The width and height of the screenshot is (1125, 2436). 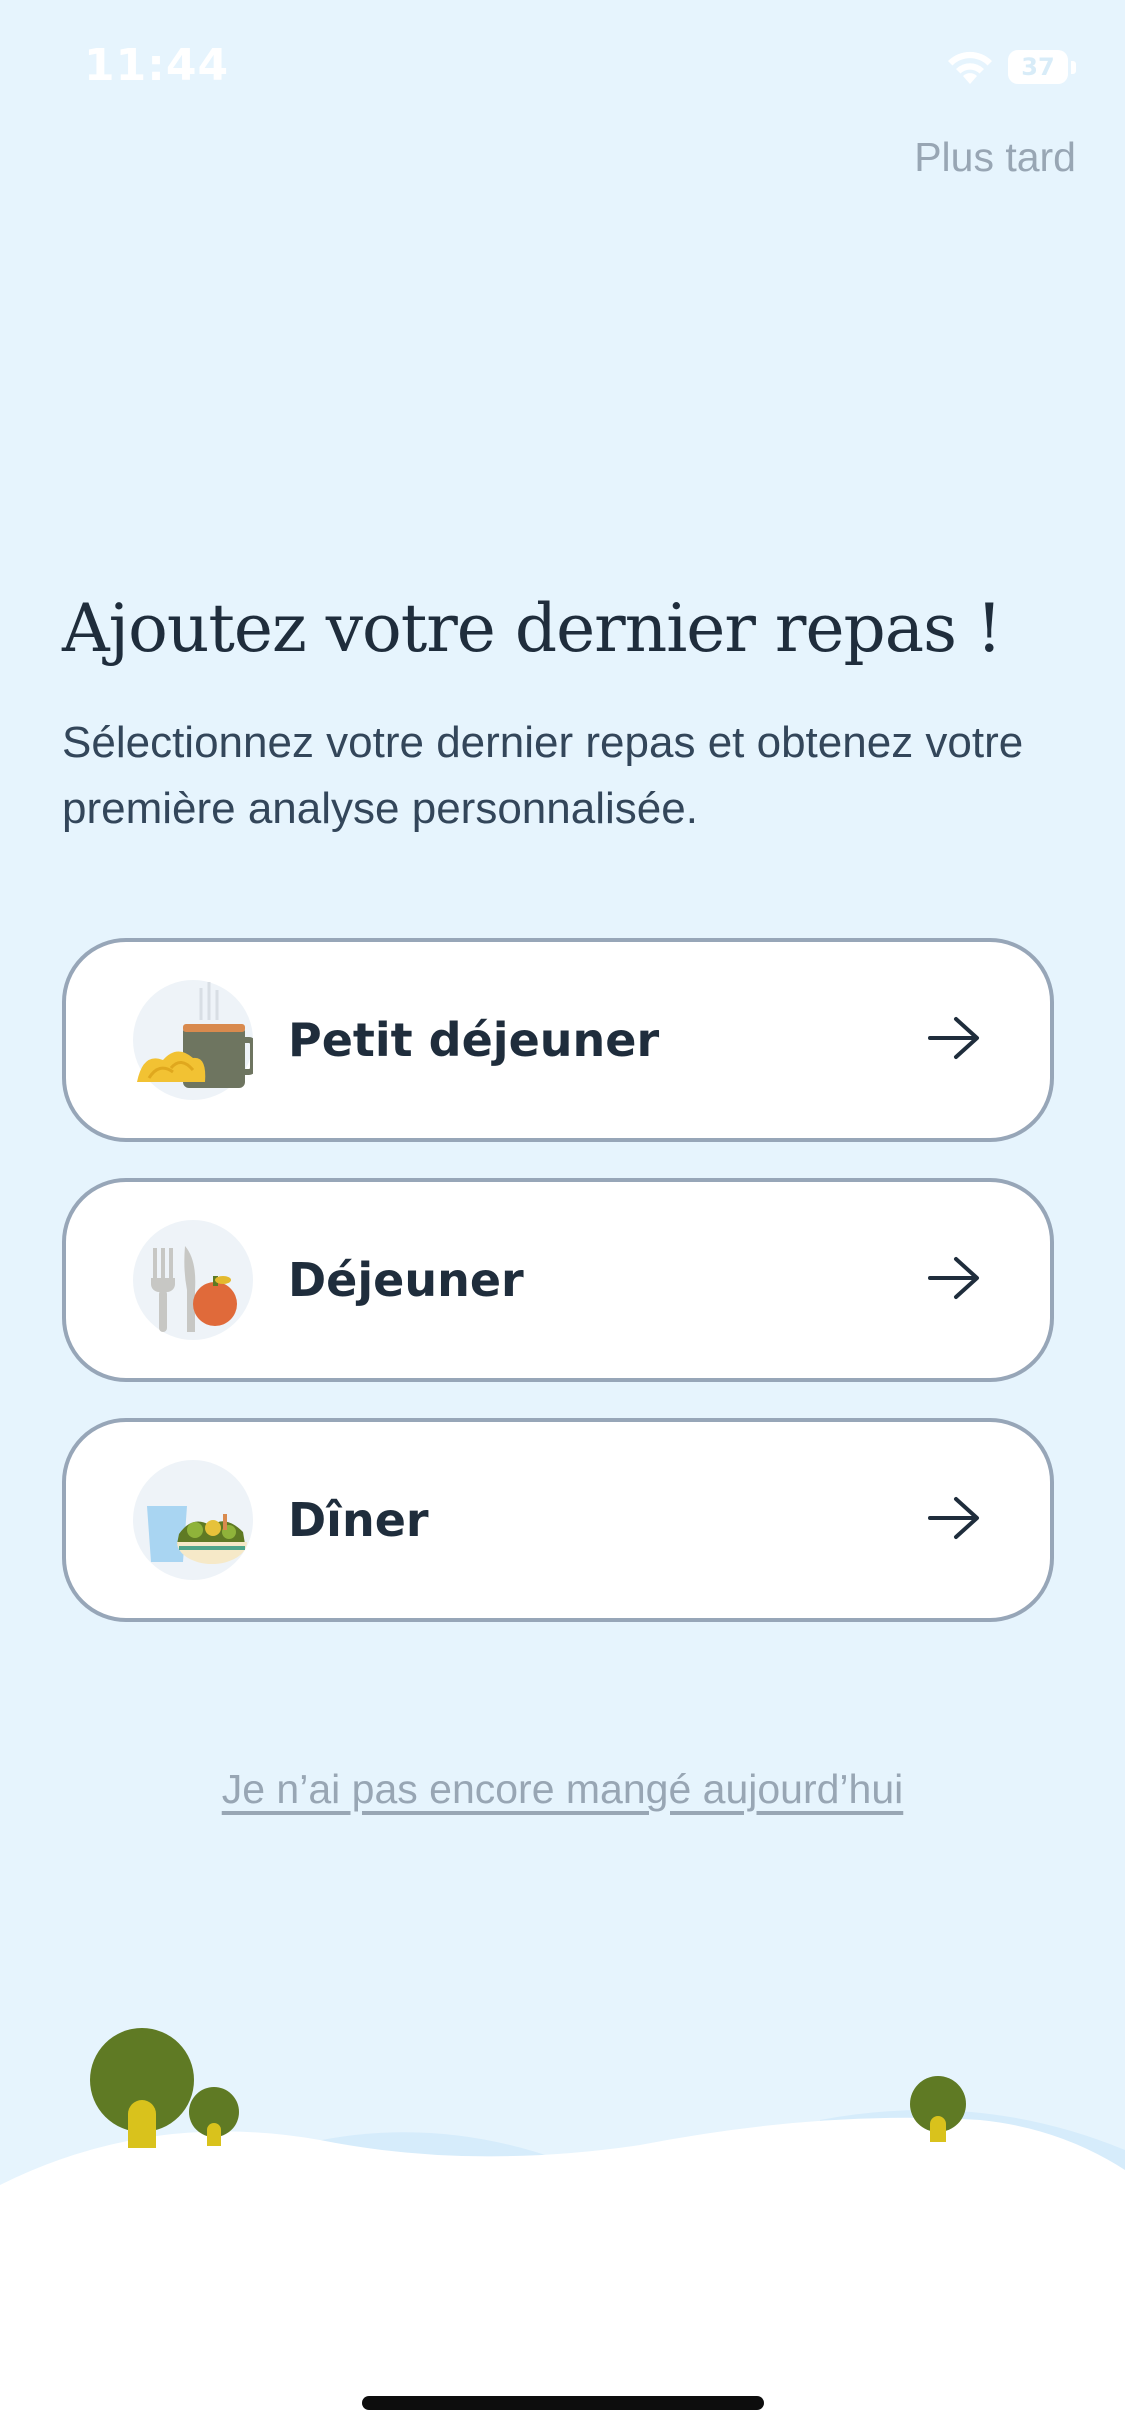 I want to click on breakfast-icon, so click(x=193, y=1040).